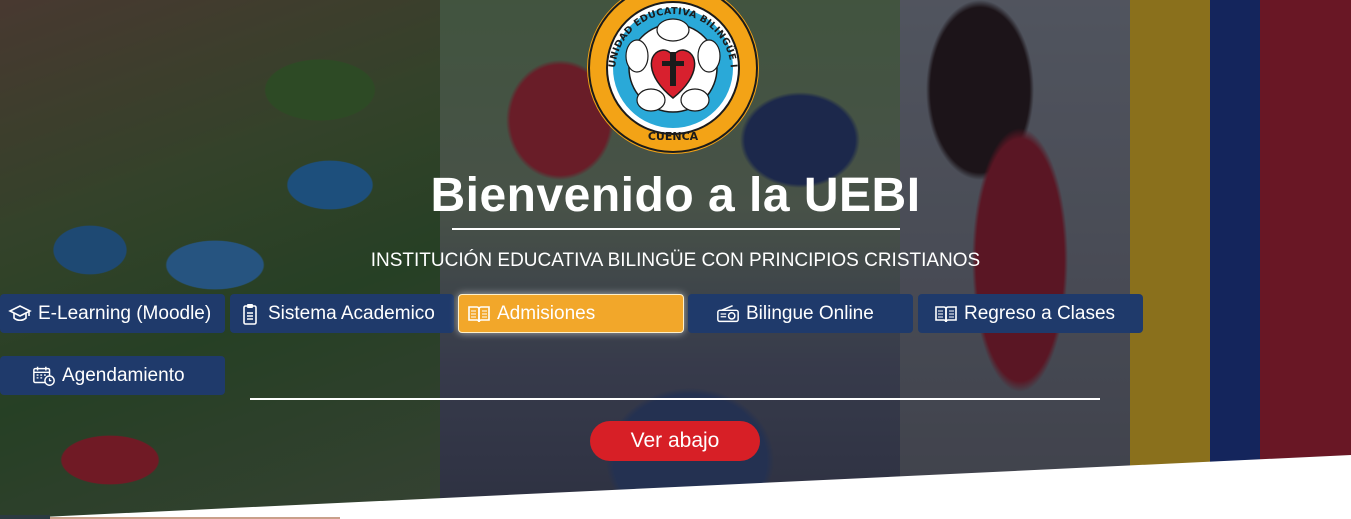  Describe the element at coordinates (20, 314) in the screenshot. I see `graduation-cap-icon` at that location.